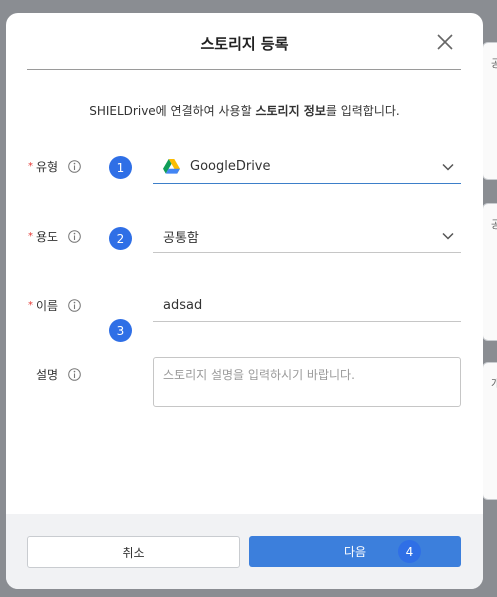 The width and height of the screenshot is (497, 597). What do you see at coordinates (47, 306) in the screenshot?
I see `name-label: 이름` at bounding box center [47, 306].